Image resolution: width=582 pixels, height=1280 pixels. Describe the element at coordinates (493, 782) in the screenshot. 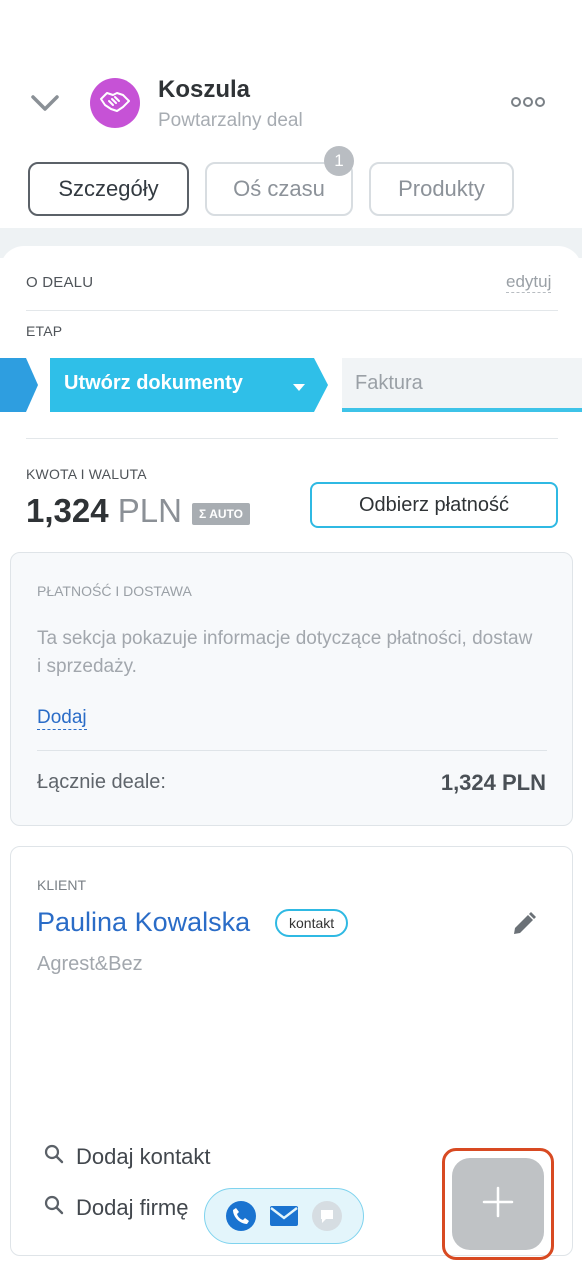

I see `total-value: 1,324 PLN` at that location.